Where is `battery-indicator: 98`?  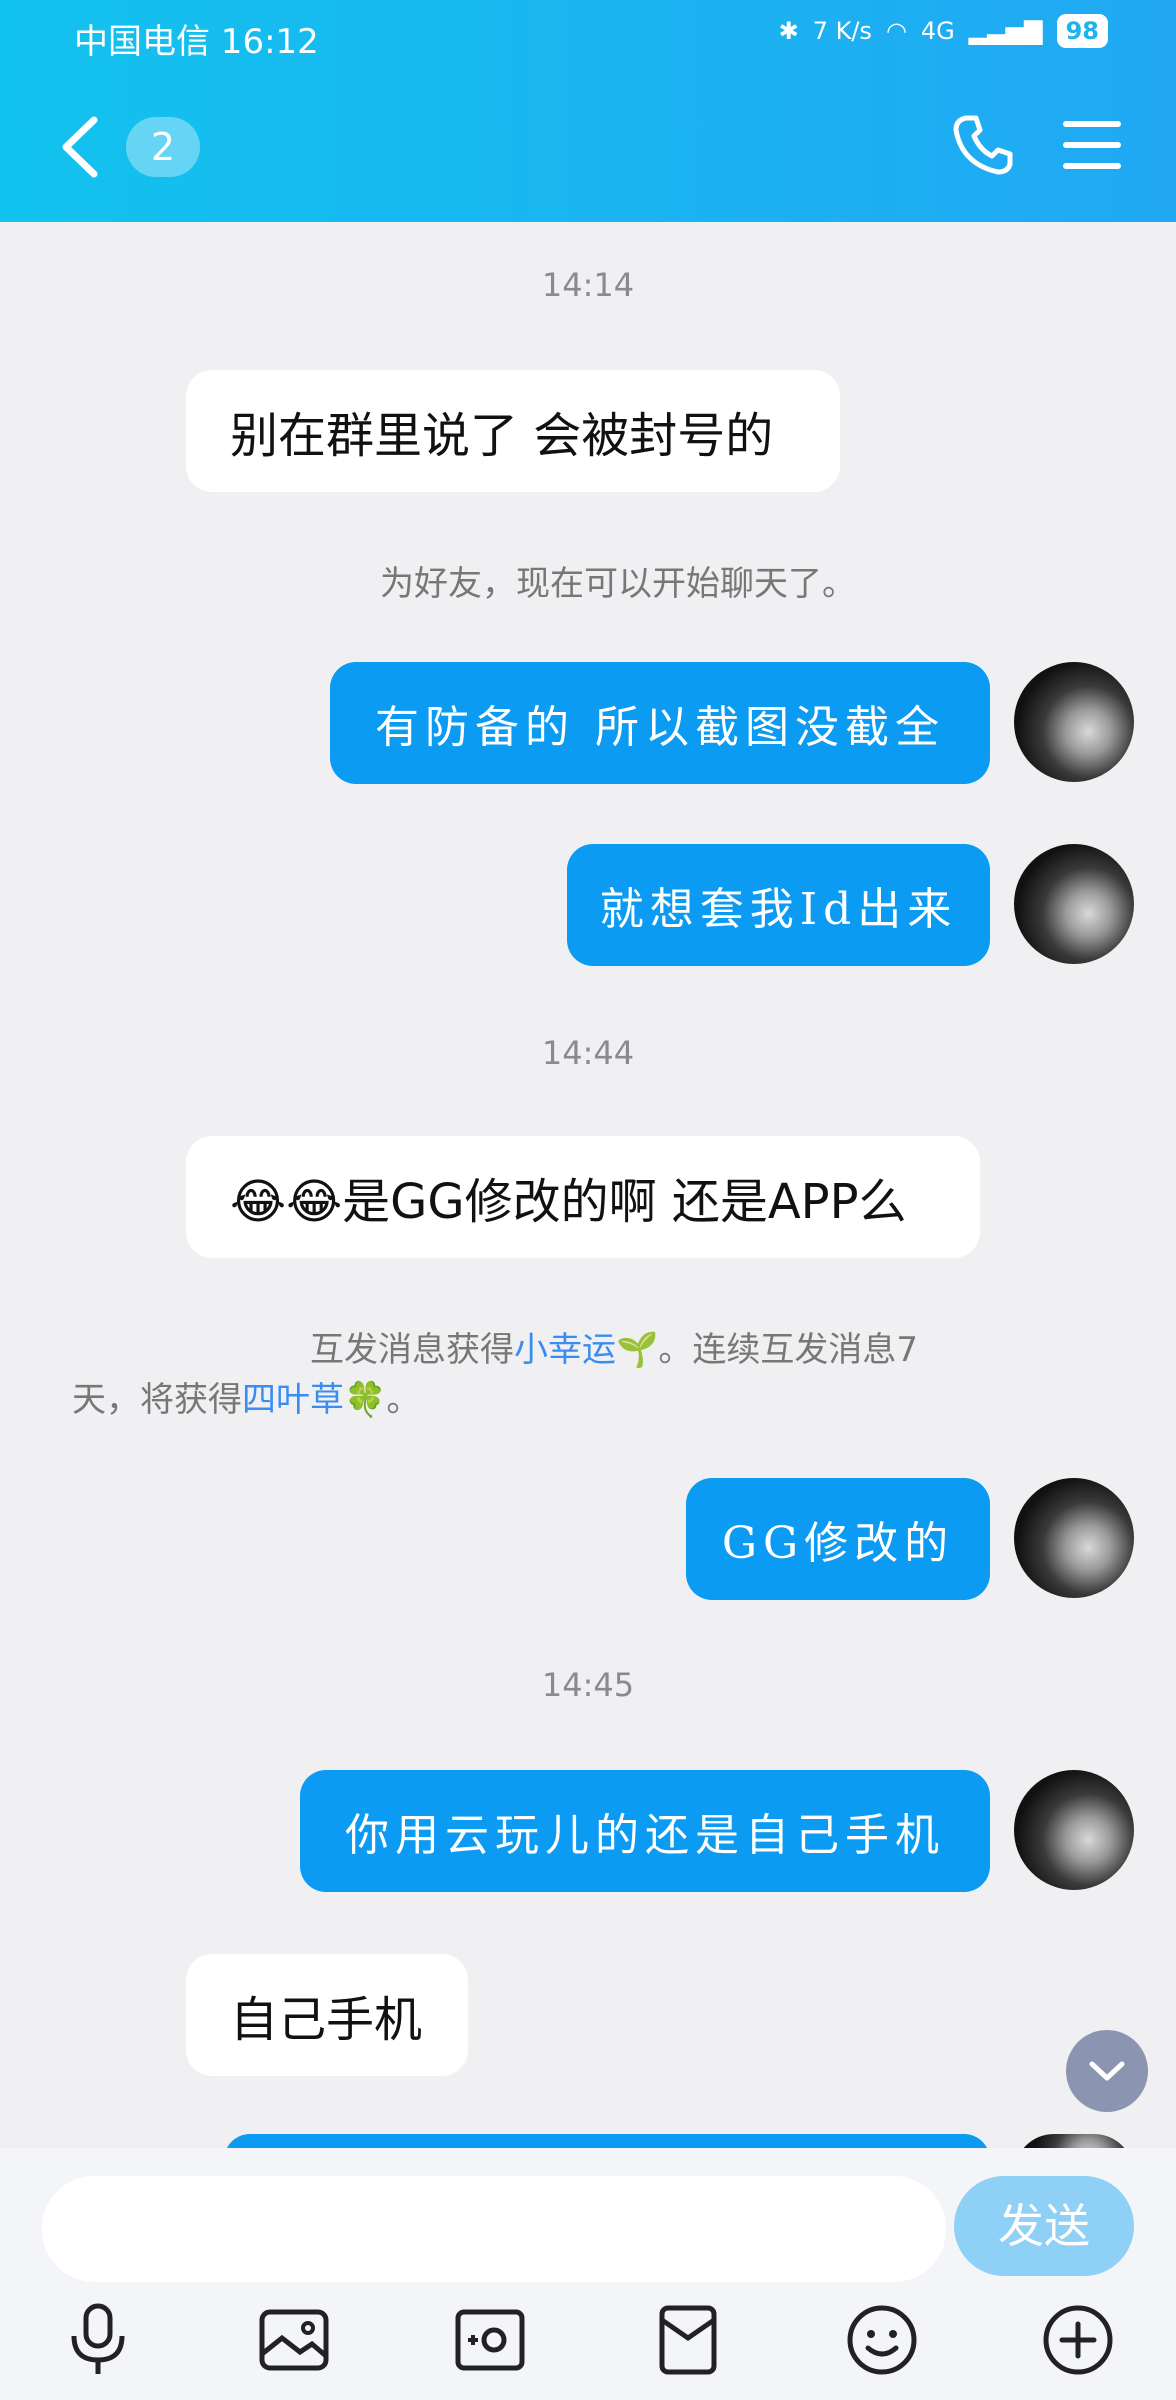
battery-indicator: 98 is located at coordinates (1082, 31).